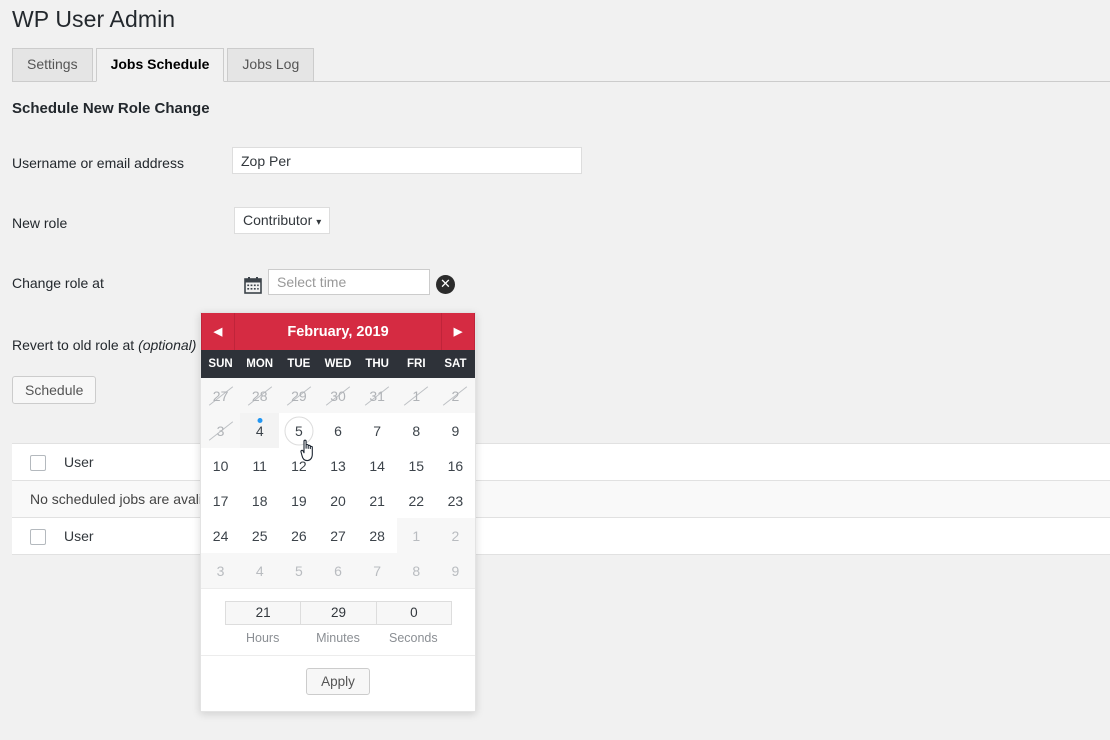 This screenshot has width=1110, height=740. I want to click on calendar-day-number: 10, so click(220, 465).